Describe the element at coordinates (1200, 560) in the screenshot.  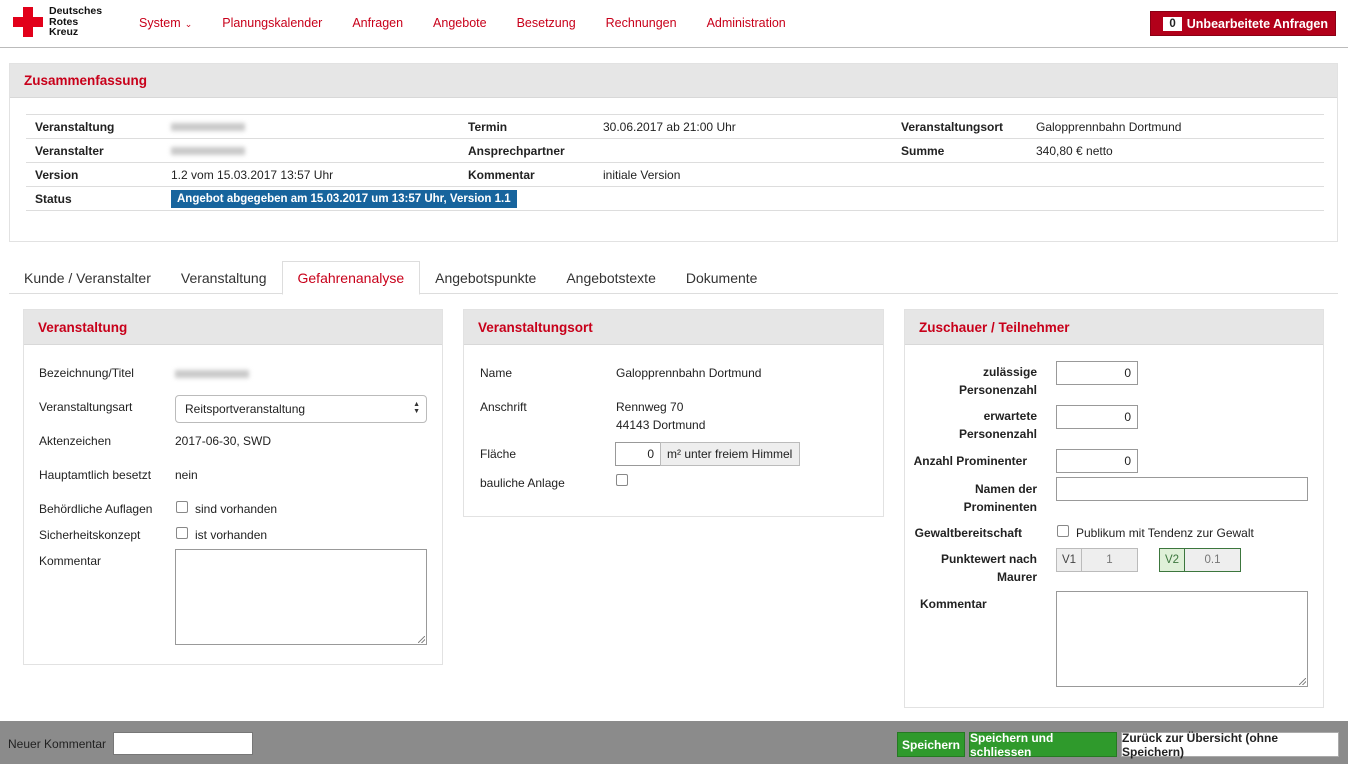
I see `v2-readout: V2 0.1` at that location.